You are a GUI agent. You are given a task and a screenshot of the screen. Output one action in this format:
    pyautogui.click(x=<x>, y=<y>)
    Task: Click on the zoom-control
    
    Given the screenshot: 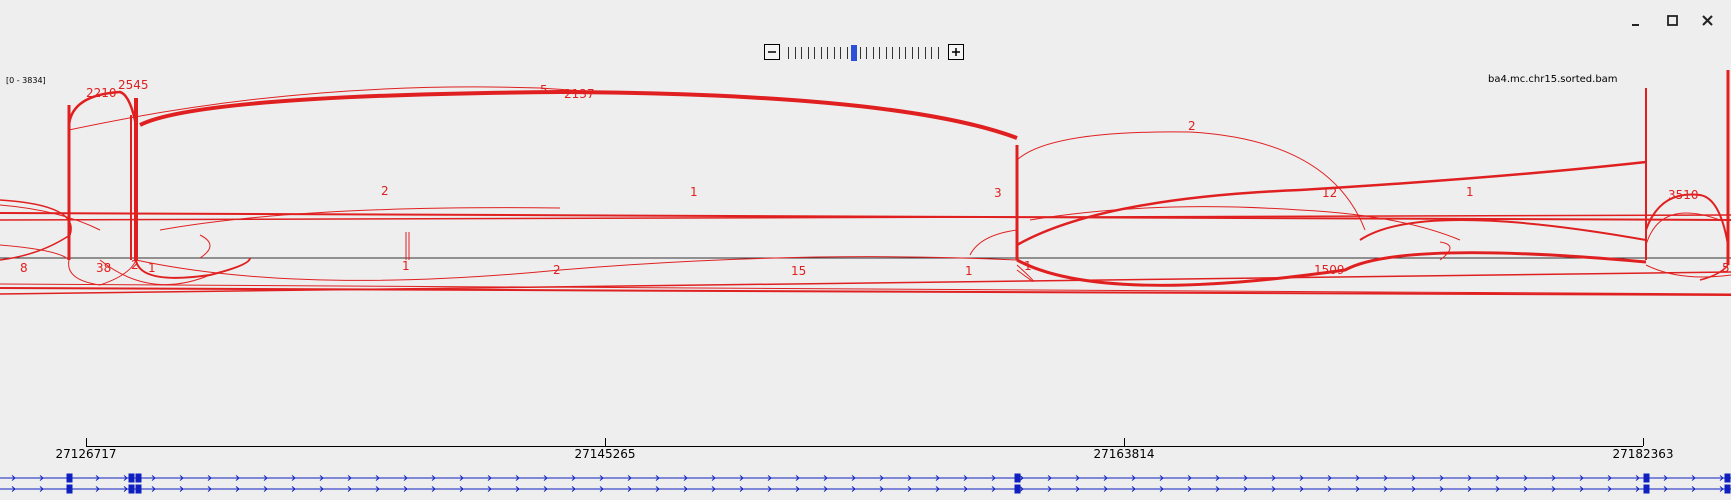 What is the action you would take?
    pyautogui.click(x=865, y=53)
    